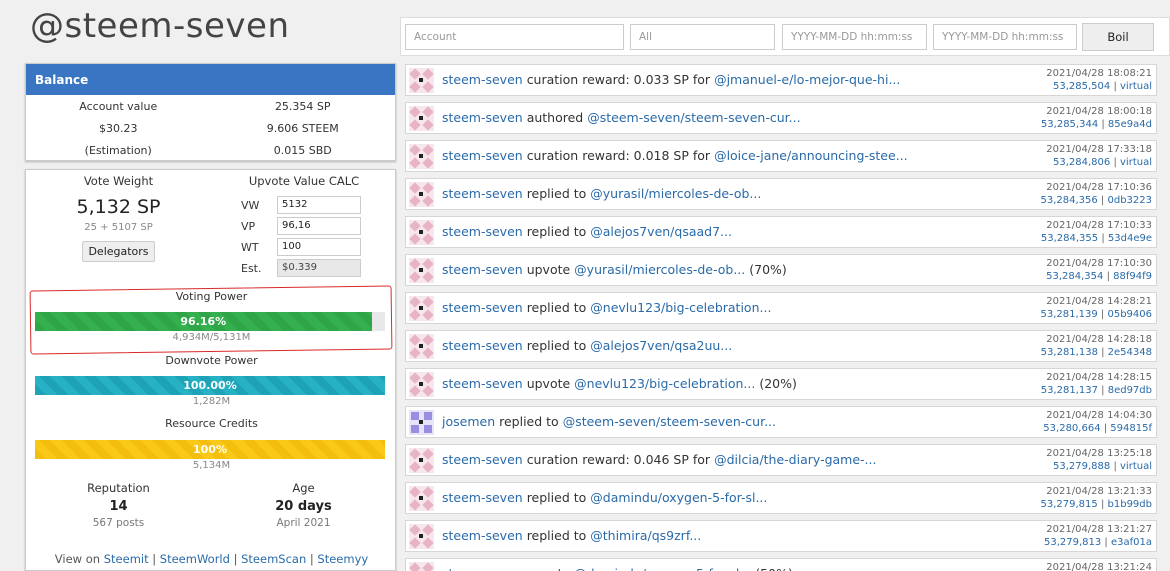  Describe the element at coordinates (1081, 86) in the screenshot. I see `feed-block-link: 53,285,504` at that location.